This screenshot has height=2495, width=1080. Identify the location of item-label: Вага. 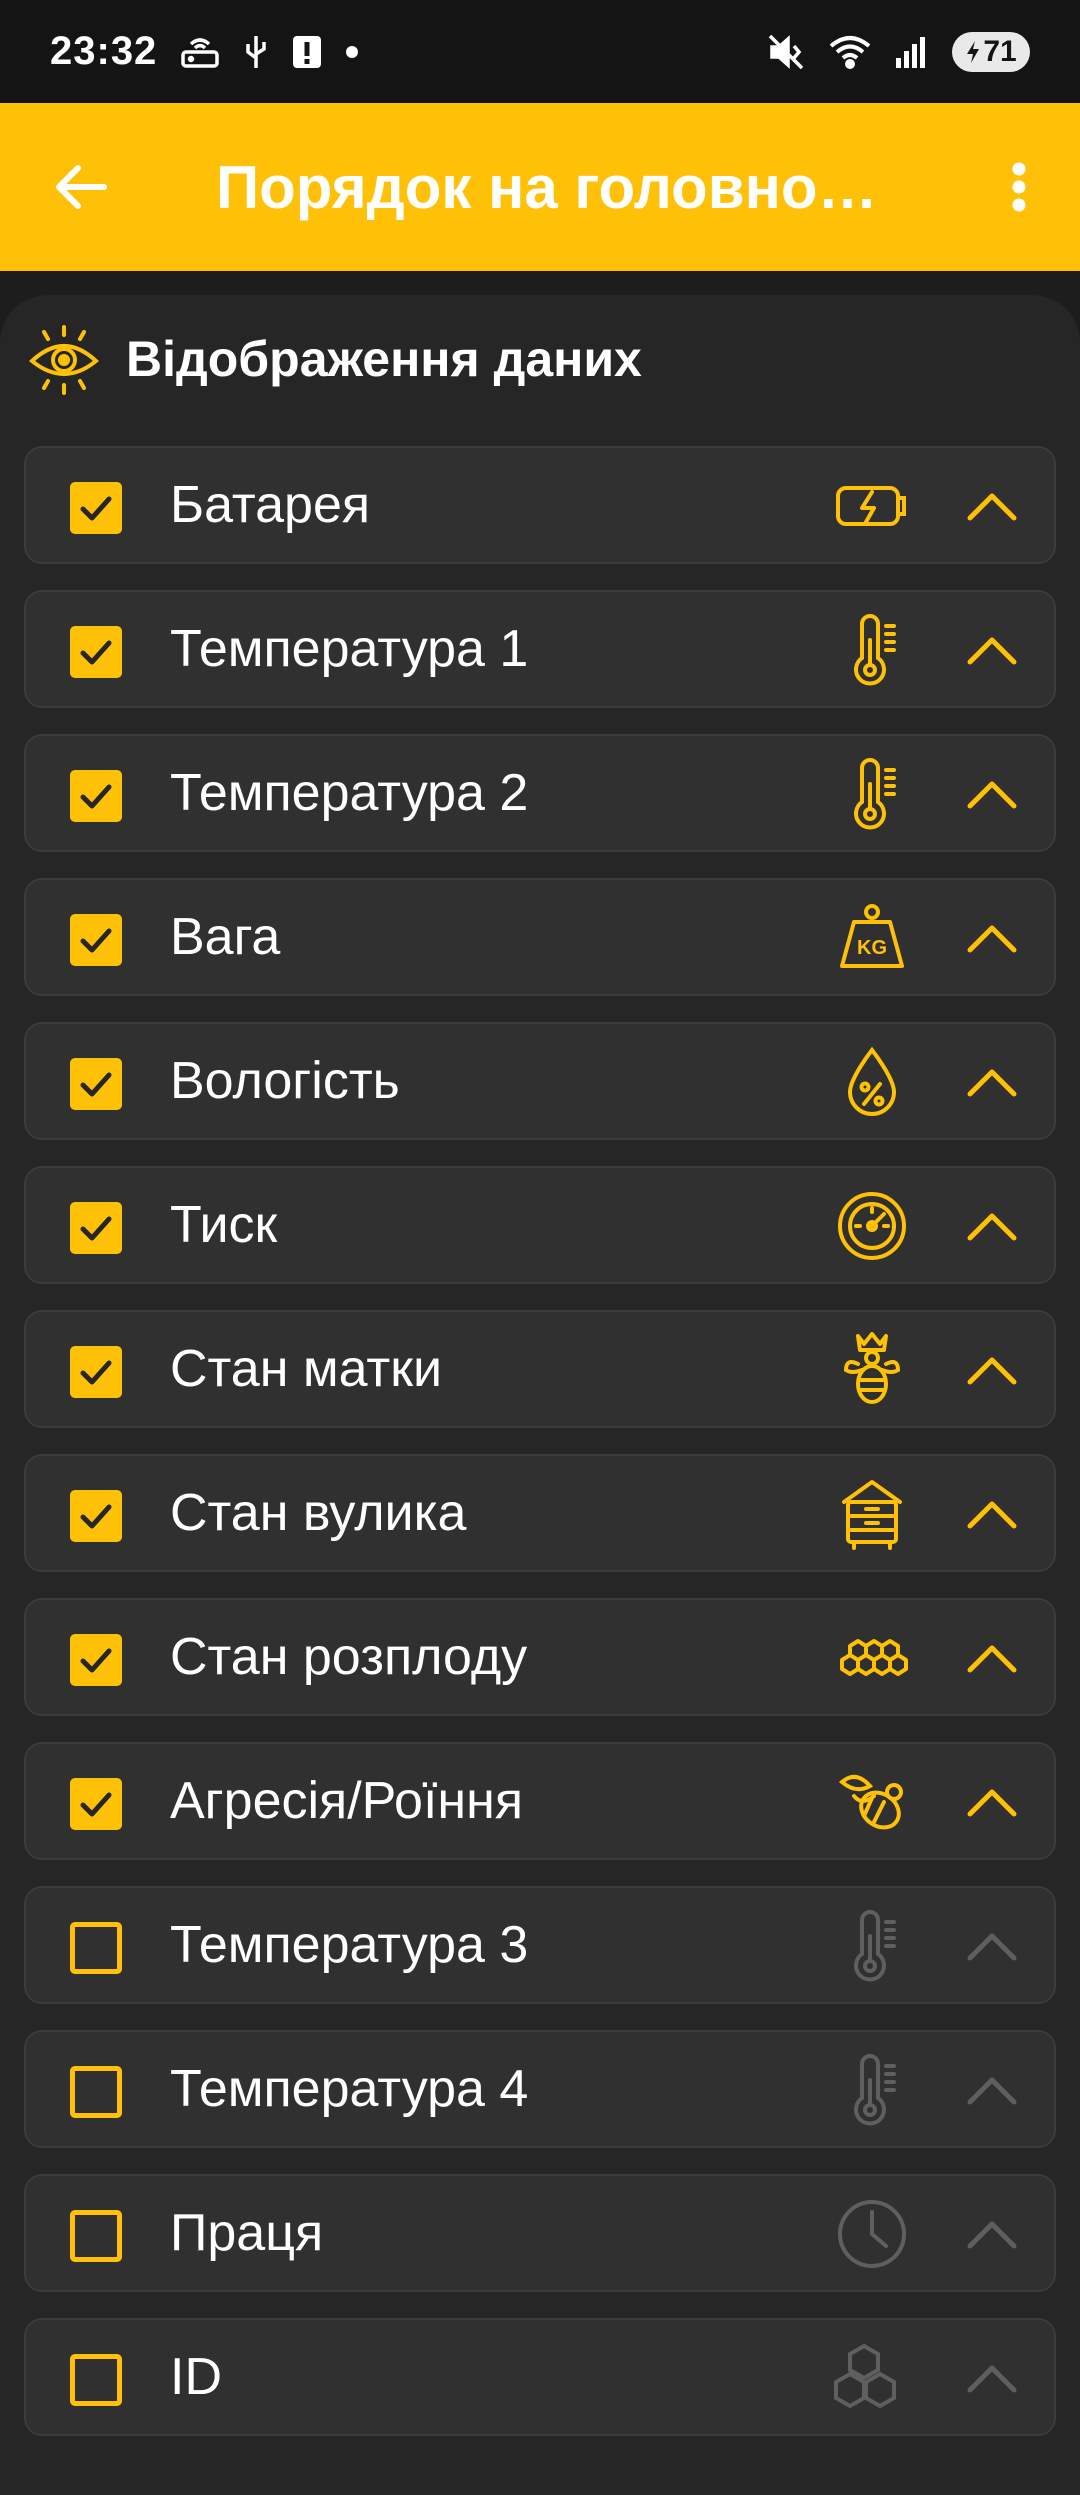
(225, 937).